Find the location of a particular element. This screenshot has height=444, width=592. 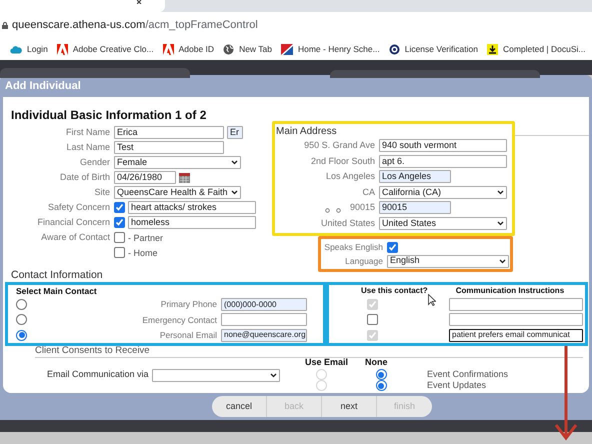

calendar-icon is located at coordinates (184, 177).